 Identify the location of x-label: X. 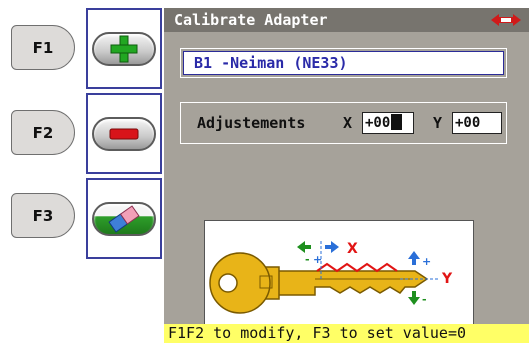
(348, 123).